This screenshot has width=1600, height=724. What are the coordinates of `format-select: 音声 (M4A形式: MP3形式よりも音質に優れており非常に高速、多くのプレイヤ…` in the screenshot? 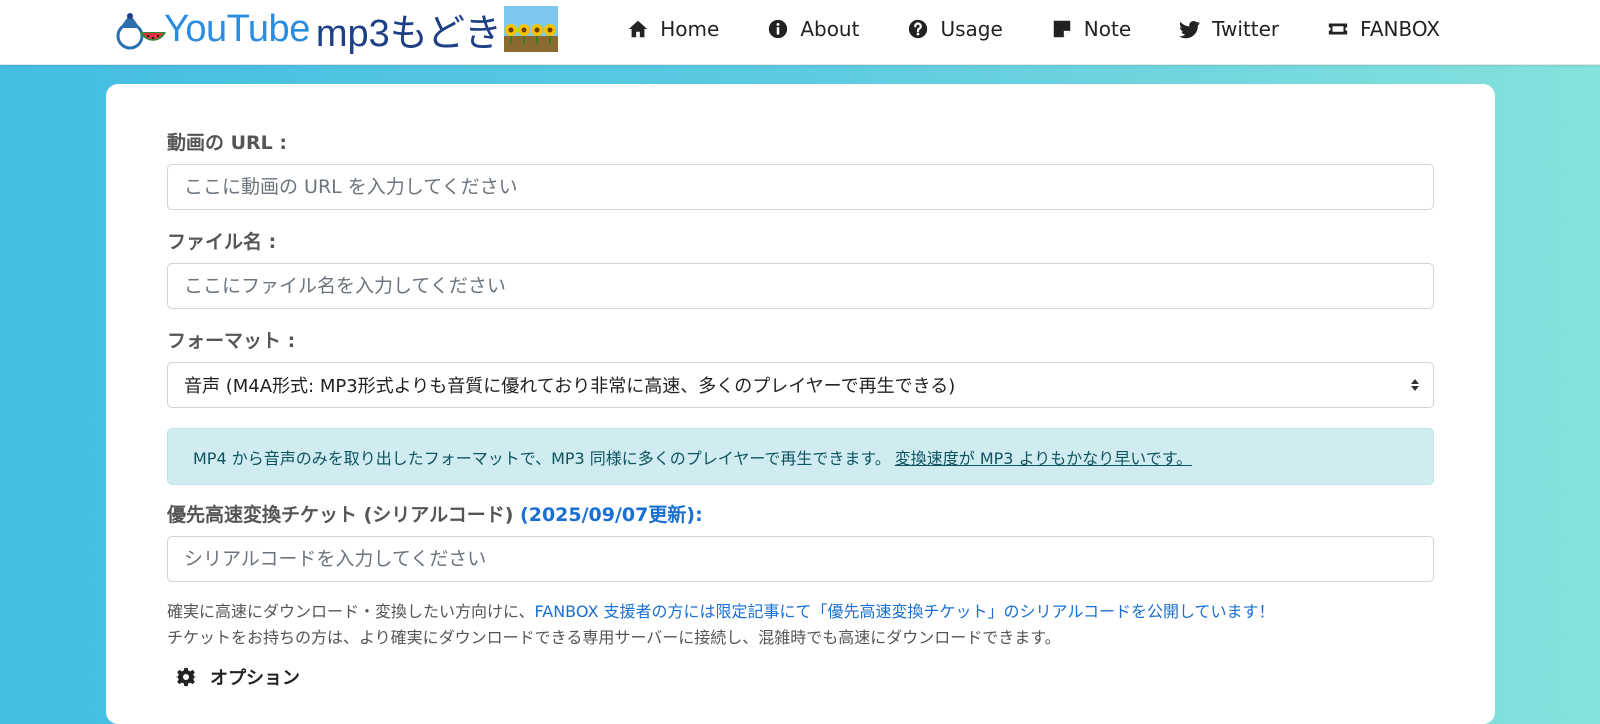 It's located at (800, 385).